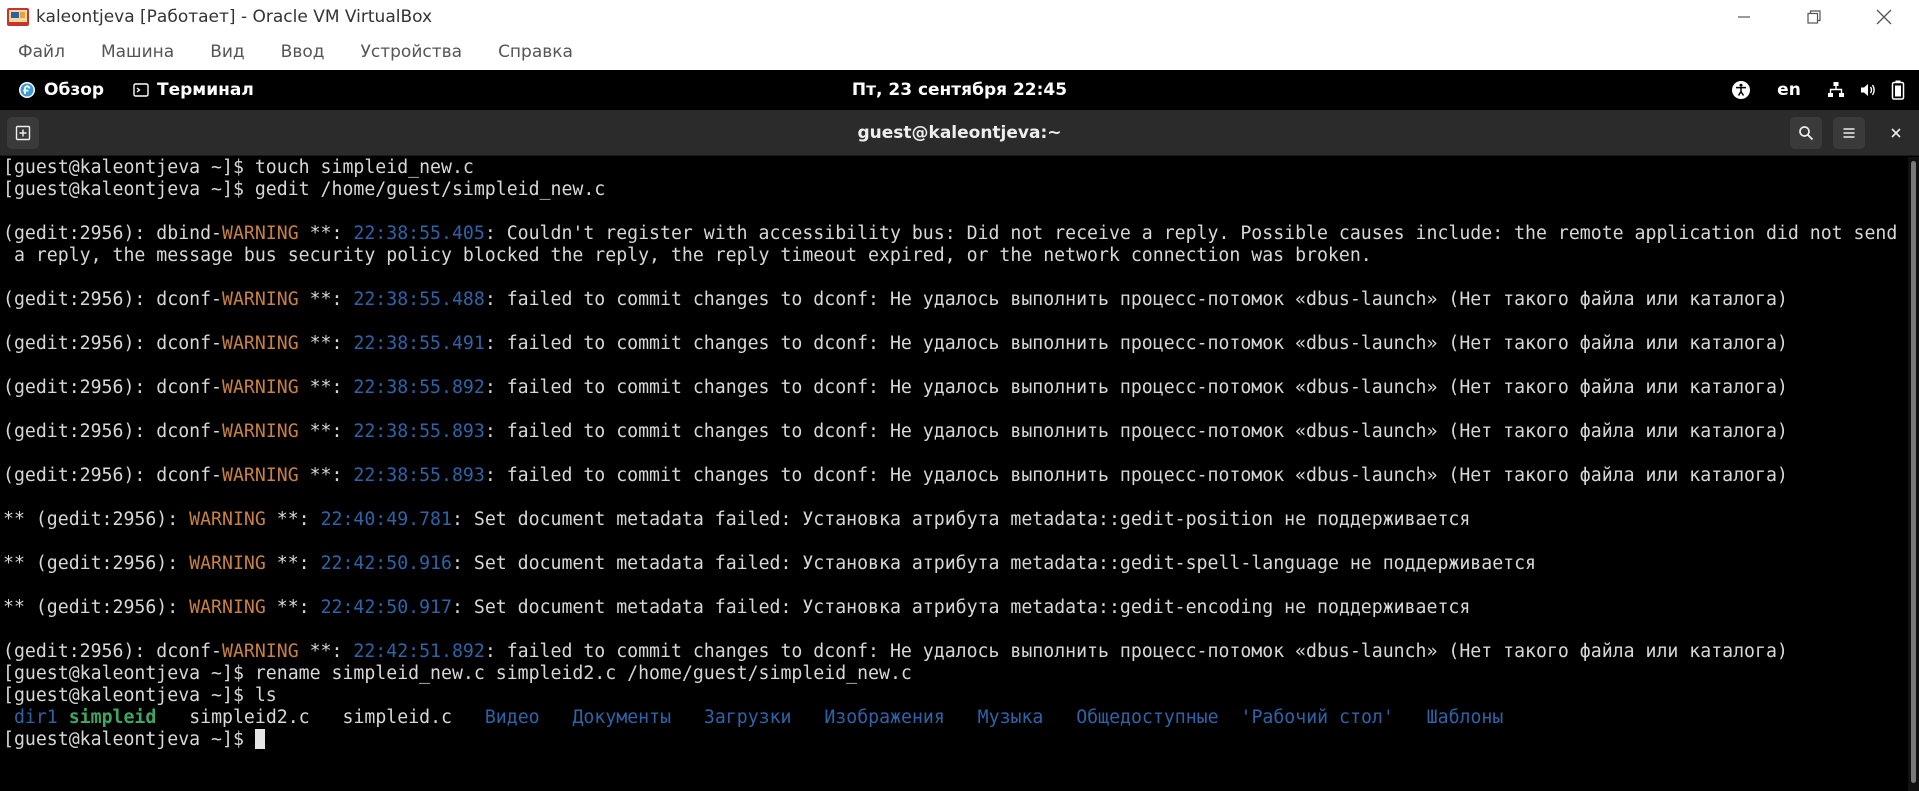 The height and width of the screenshot is (791, 1919). I want to click on ls-entry: Изображения, so click(884, 717).